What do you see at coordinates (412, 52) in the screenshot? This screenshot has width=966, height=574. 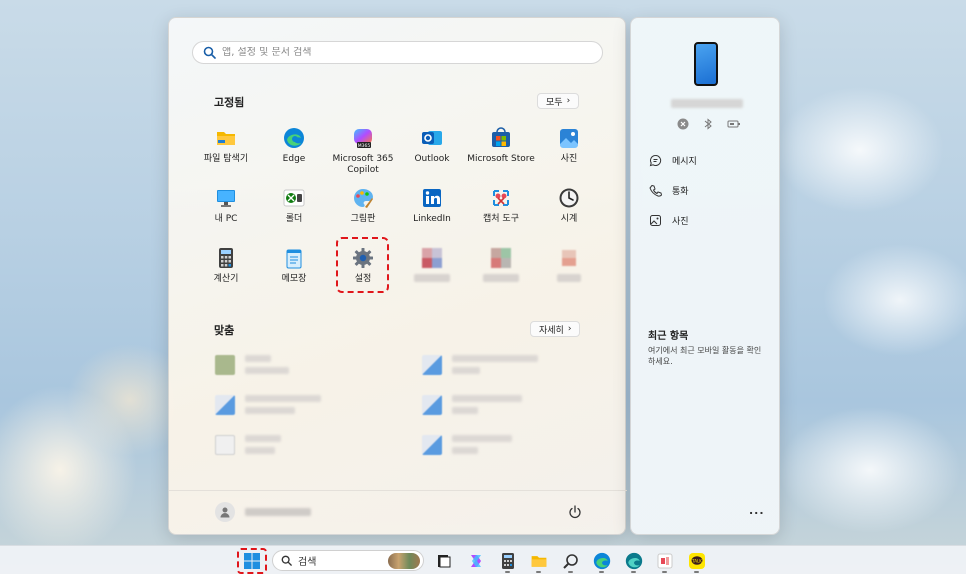 I see `search-input` at bounding box center [412, 52].